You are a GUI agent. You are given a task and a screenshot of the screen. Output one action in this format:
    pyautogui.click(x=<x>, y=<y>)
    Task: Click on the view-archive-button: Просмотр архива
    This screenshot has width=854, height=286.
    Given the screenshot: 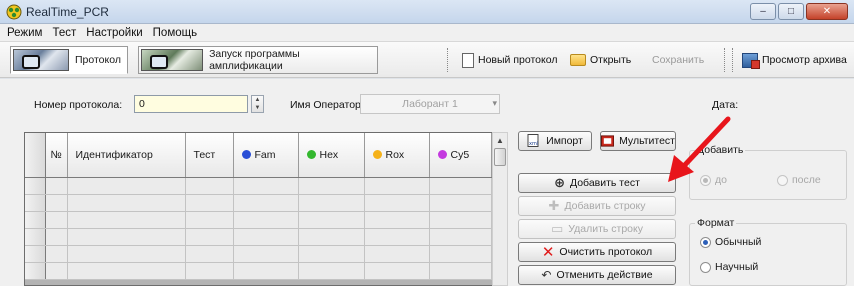 What is the action you would take?
    pyautogui.click(x=794, y=60)
    